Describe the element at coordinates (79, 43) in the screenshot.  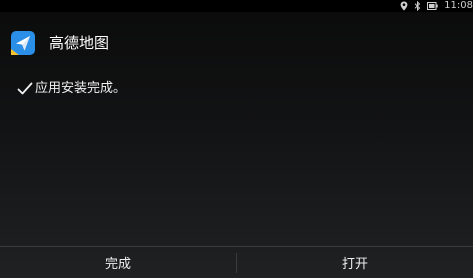
I see `app-name: 高德地图` at that location.